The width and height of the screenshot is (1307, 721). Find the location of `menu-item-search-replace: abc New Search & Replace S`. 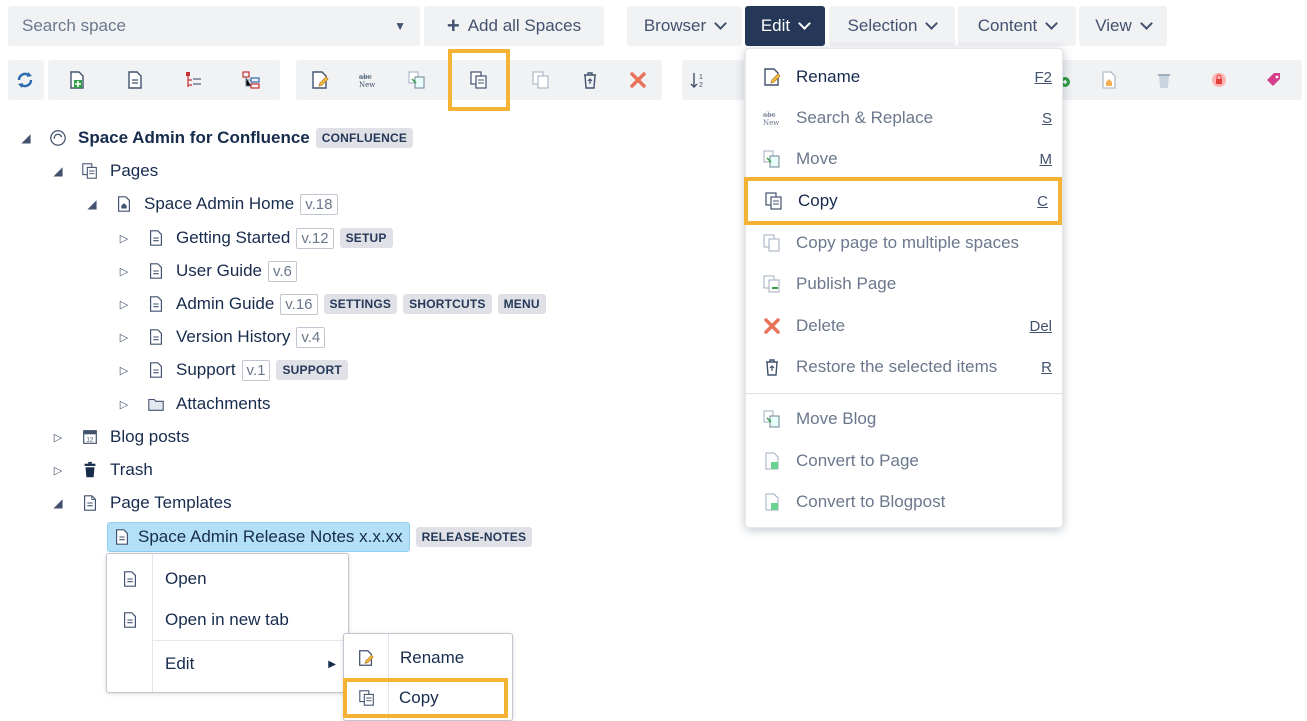

menu-item-search-replace: abc New Search & Replace S is located at coordinates (904, 118).